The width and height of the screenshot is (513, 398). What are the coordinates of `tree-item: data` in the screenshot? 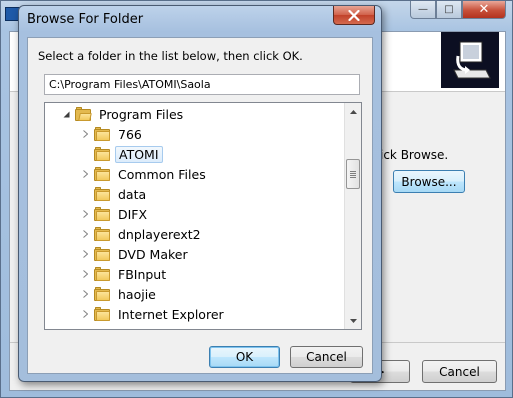 It's located at (114, 194).